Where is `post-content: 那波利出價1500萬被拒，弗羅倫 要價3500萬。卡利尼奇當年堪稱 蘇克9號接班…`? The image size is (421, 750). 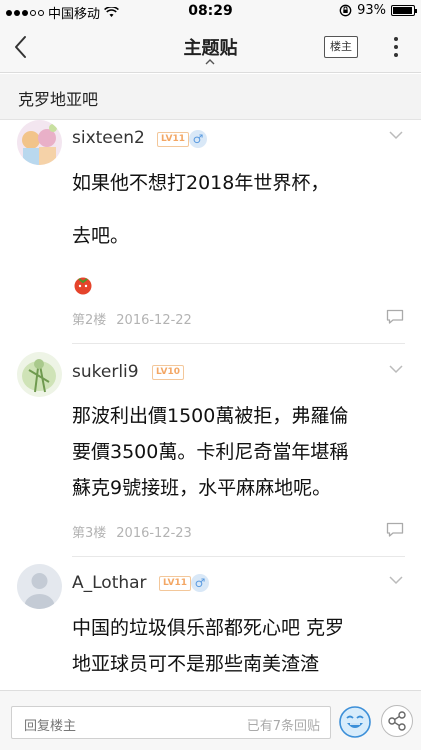 post-content: 那波利出價1500萬被拒，弗羅倫 要價3500萬。卡利尼奇當年堪稱 蘇克9號接班… is located at coordinates (239, 452).